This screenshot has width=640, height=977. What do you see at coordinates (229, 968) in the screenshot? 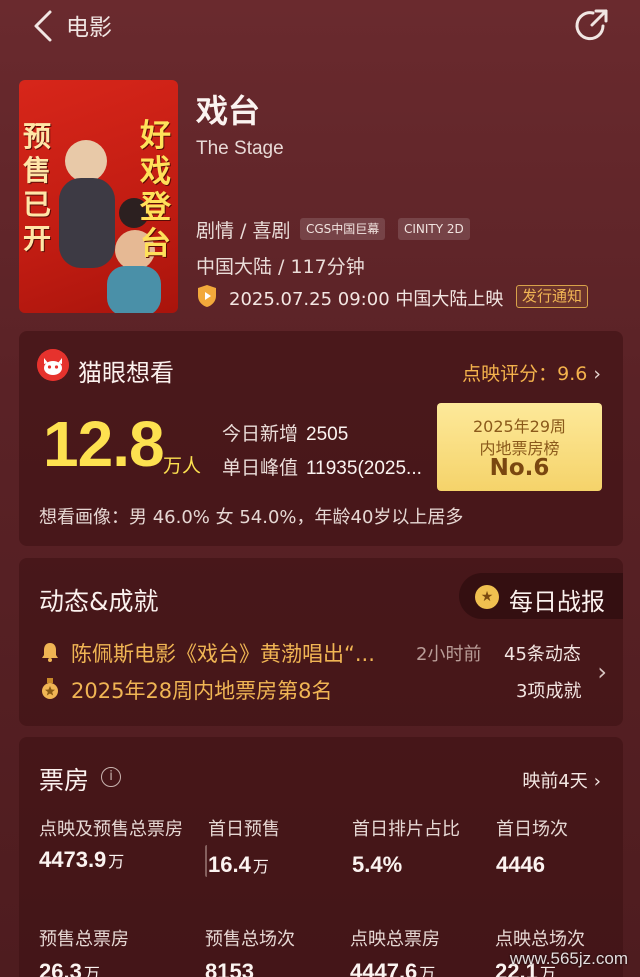
I see `stat-value: 8153` at bounding box center [229, 968].